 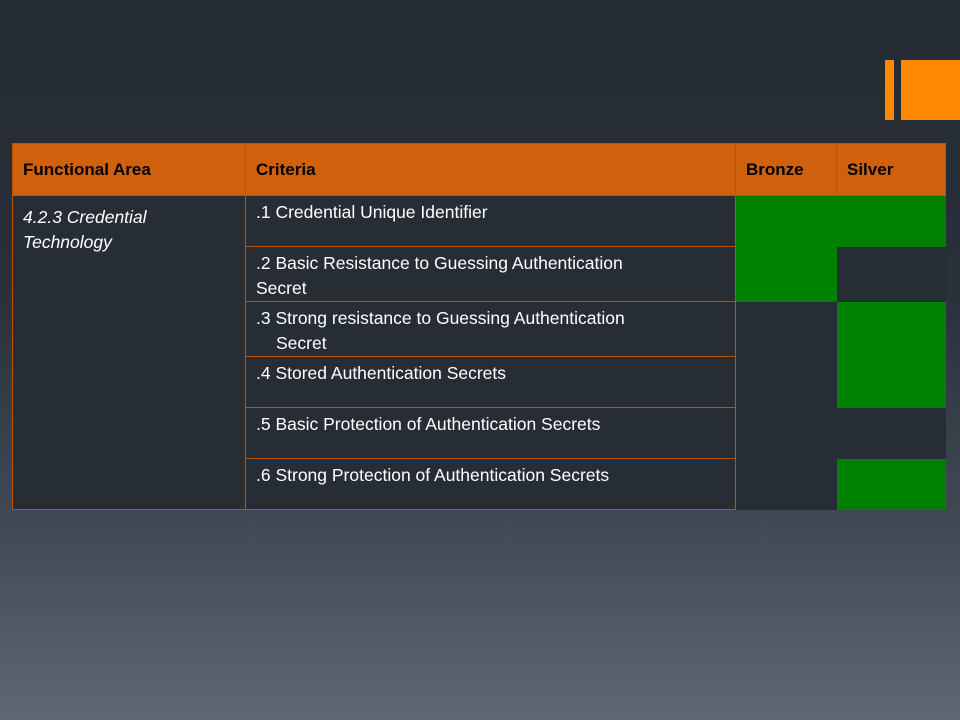 What do you see at coordinates (490, 221) in the screenshot?
I see `criteria-cell: .1 Credential Unique Identifier` at bounding box center [490, 221].